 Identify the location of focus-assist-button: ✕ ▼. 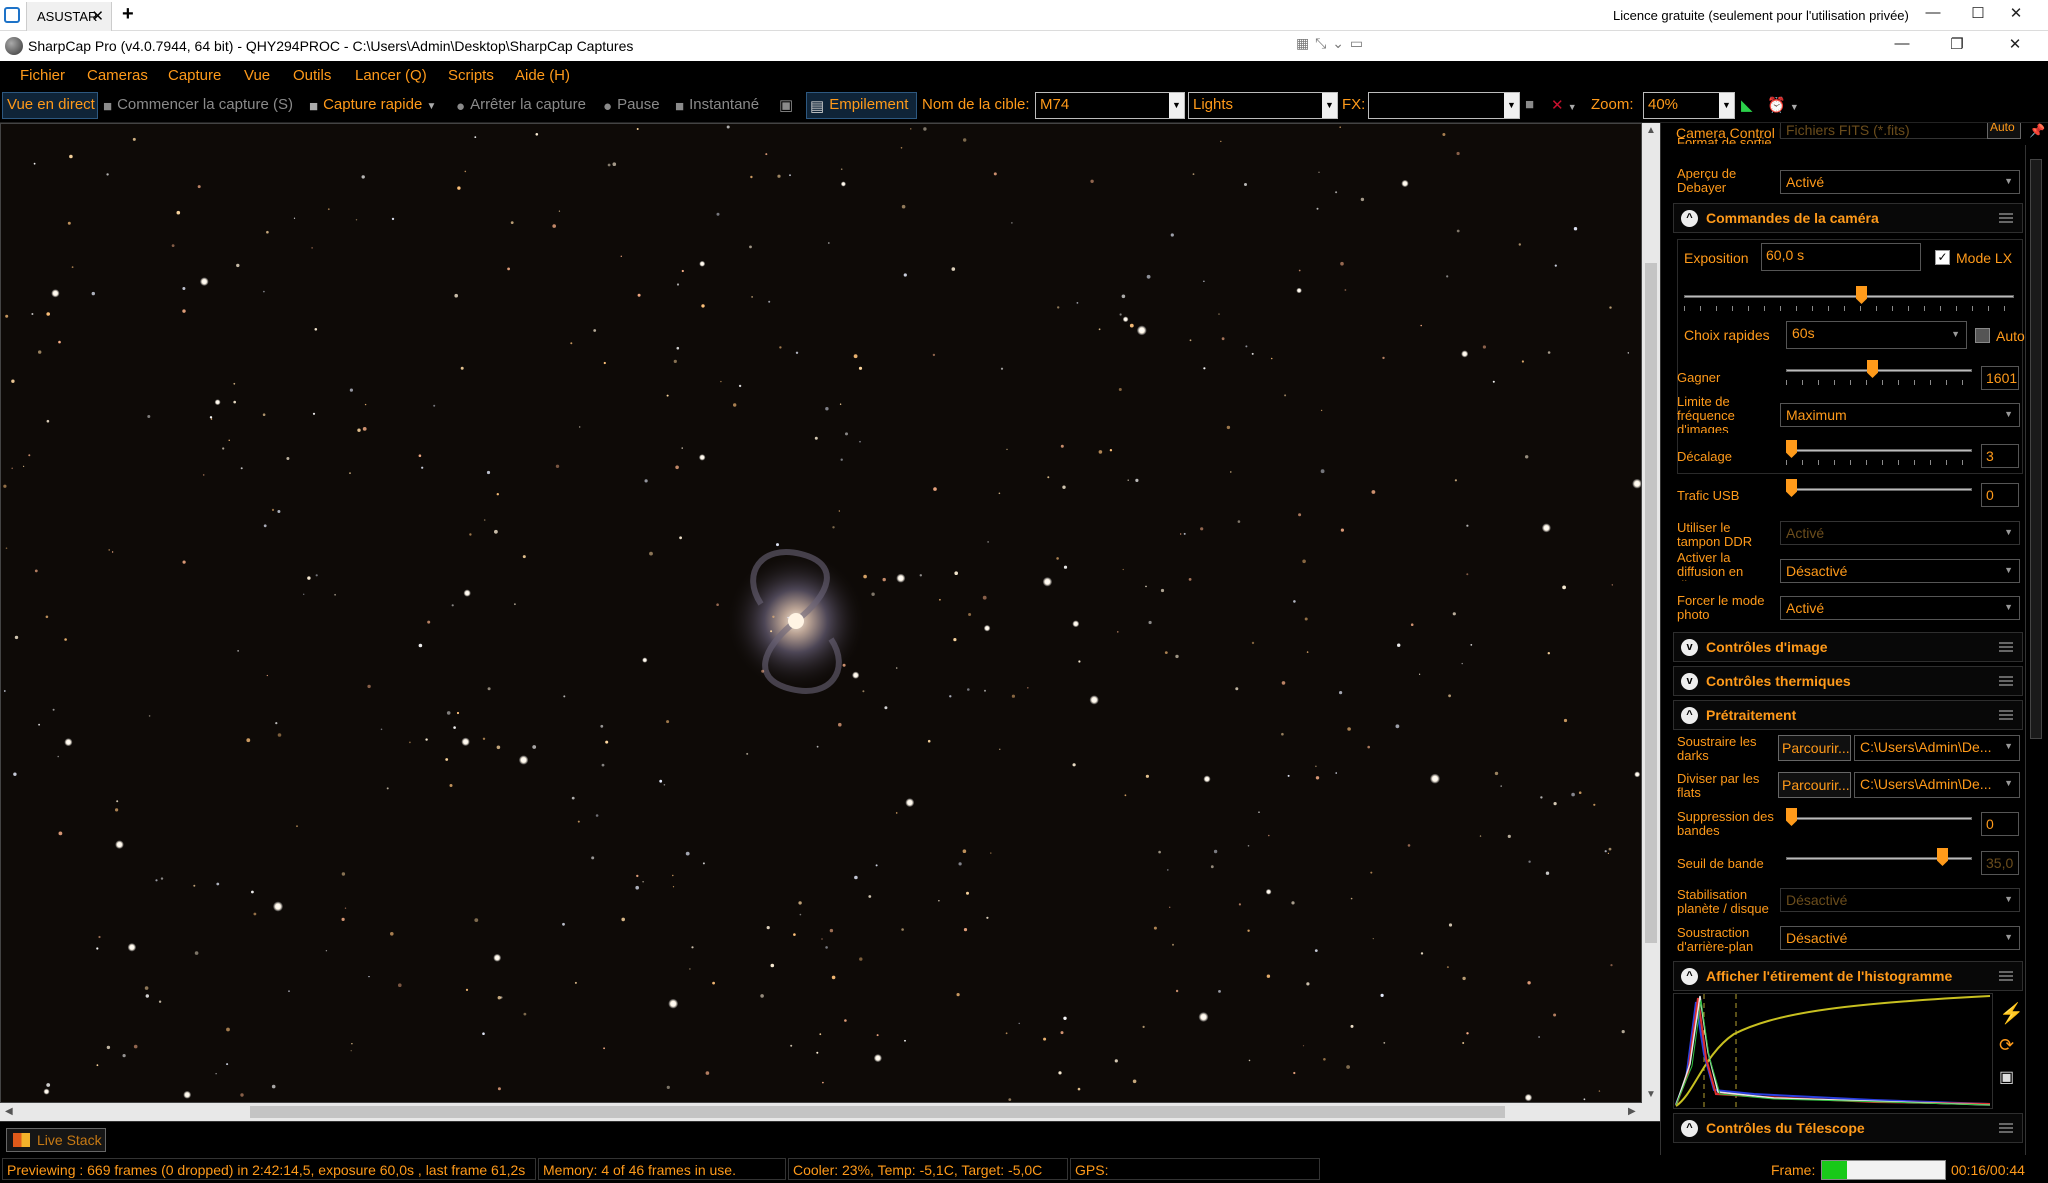
(1564, 105).